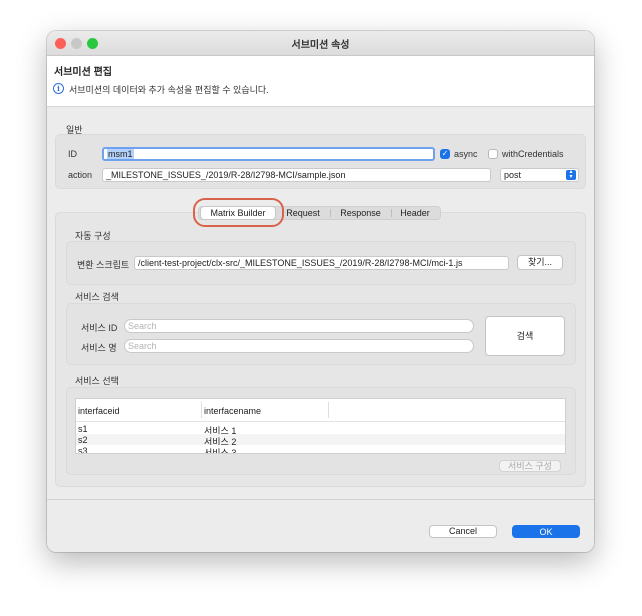 The image size is (642, 616). What do you see at coordinates (83, 440) in the screenshot?
I see `row-interfaceid: s2` at bounding box center [83, 440].